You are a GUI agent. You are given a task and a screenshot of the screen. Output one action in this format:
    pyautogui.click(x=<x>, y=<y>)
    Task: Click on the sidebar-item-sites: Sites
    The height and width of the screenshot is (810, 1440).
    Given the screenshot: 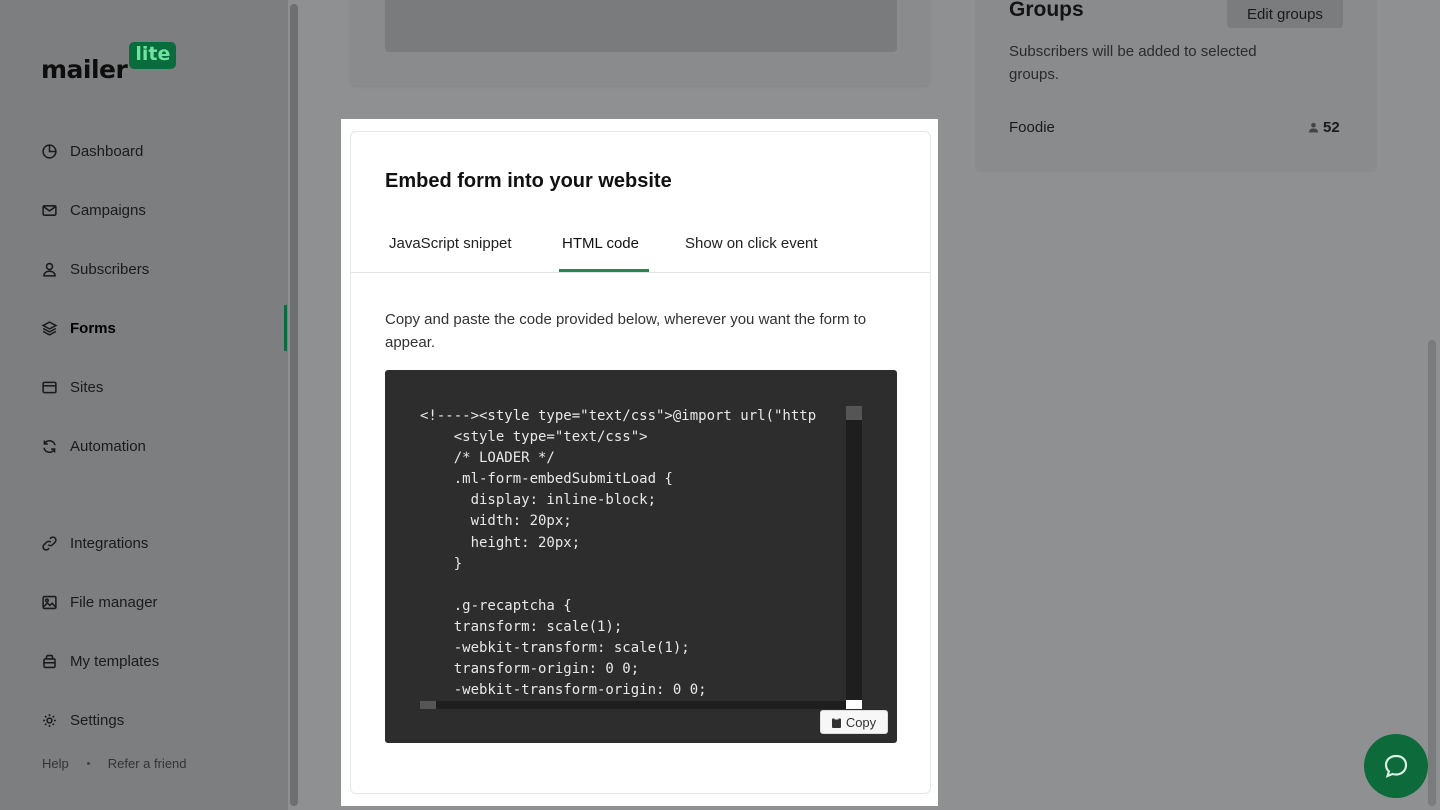 What is the action you would take?
    pyautogui.click(x=71, y=387)
    